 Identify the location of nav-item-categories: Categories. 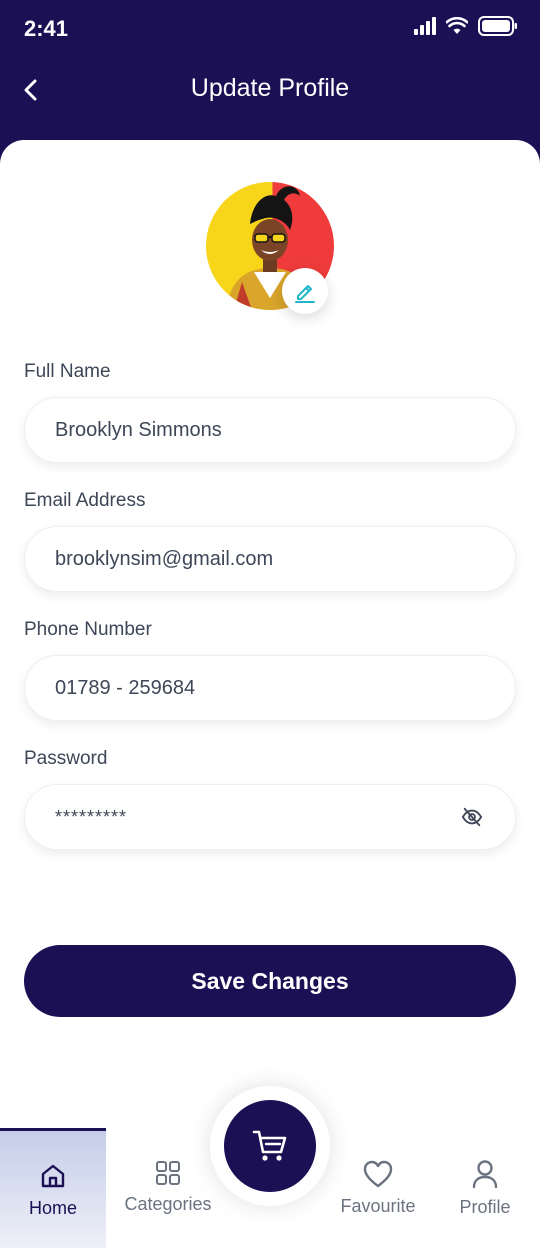
(168, 1188).